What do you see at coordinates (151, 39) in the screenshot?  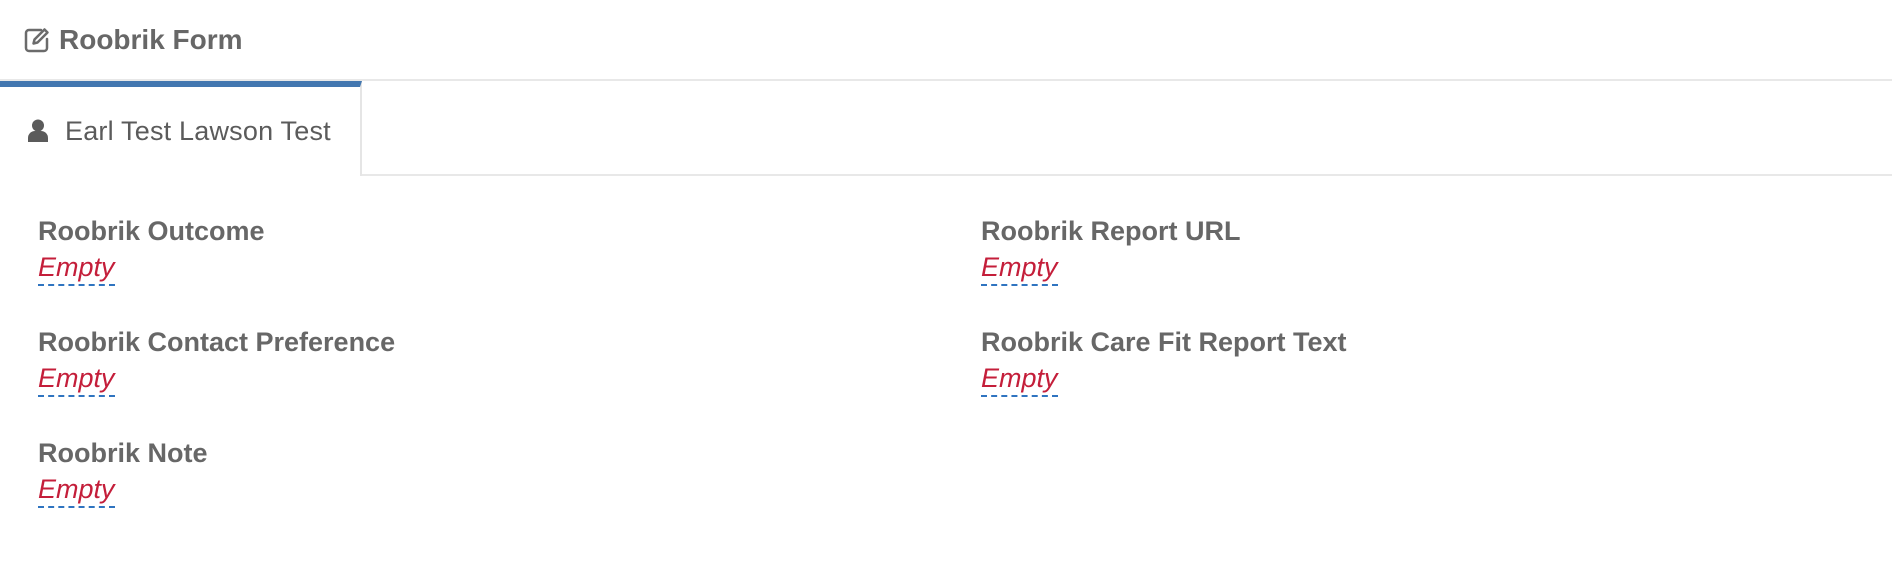 I see `page-title: Roobrik Form` at bounding box center [151, 39].